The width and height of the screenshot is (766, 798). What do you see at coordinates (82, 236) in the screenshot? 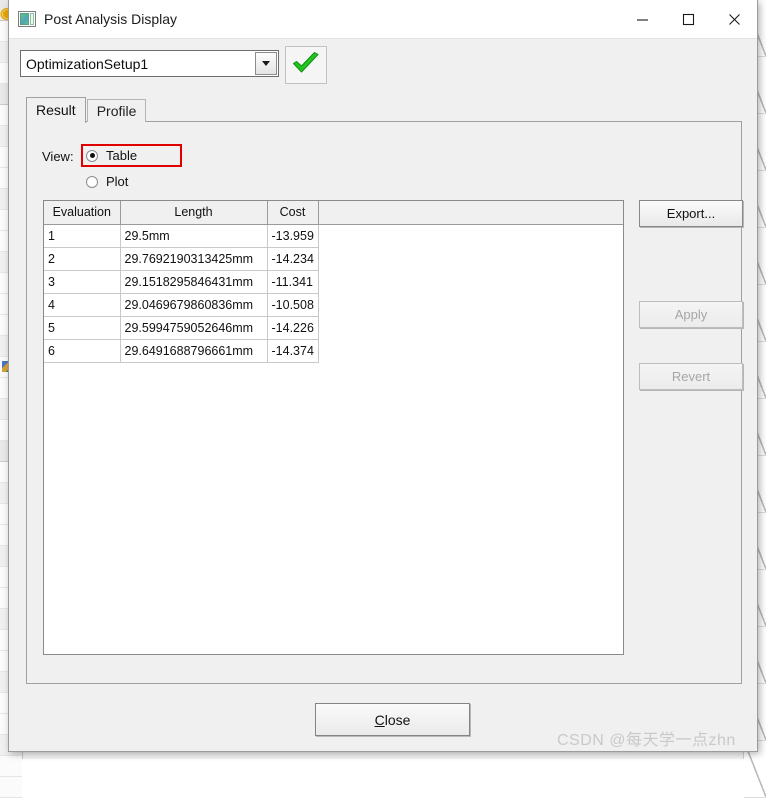
I see `cell-evaluation: 1` at bounding box center [82, 236].